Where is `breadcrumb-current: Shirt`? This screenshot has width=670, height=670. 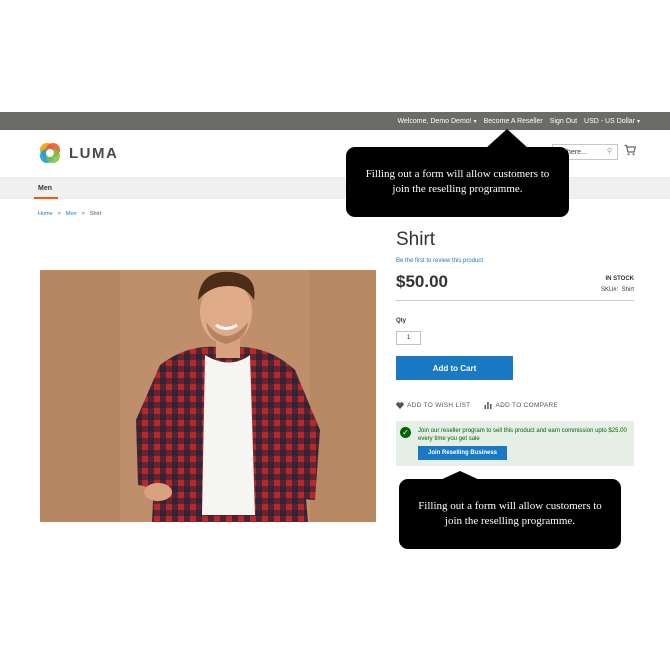 breadcrumb-current: Shirt is located at coordinates (95, 214).